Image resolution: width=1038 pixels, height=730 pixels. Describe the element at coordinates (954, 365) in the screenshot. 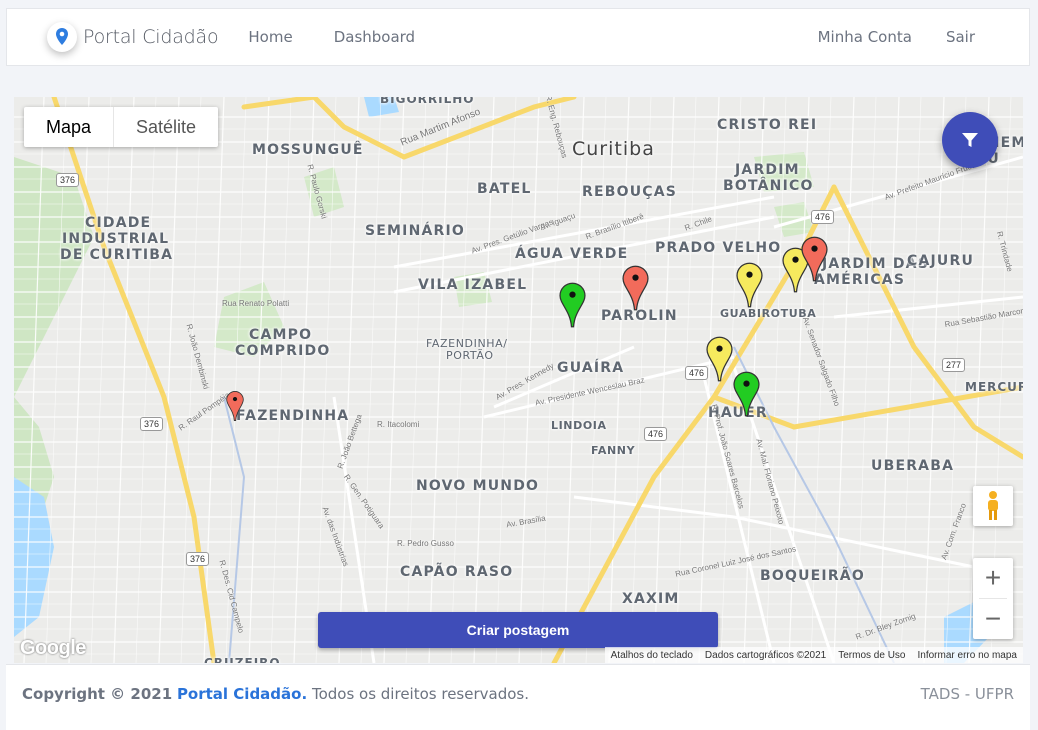

I see `highway-shield: 277` at that location.